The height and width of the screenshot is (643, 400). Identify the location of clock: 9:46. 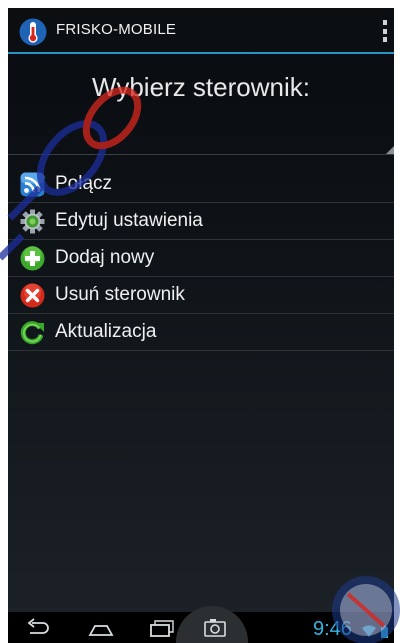
(332, 629).